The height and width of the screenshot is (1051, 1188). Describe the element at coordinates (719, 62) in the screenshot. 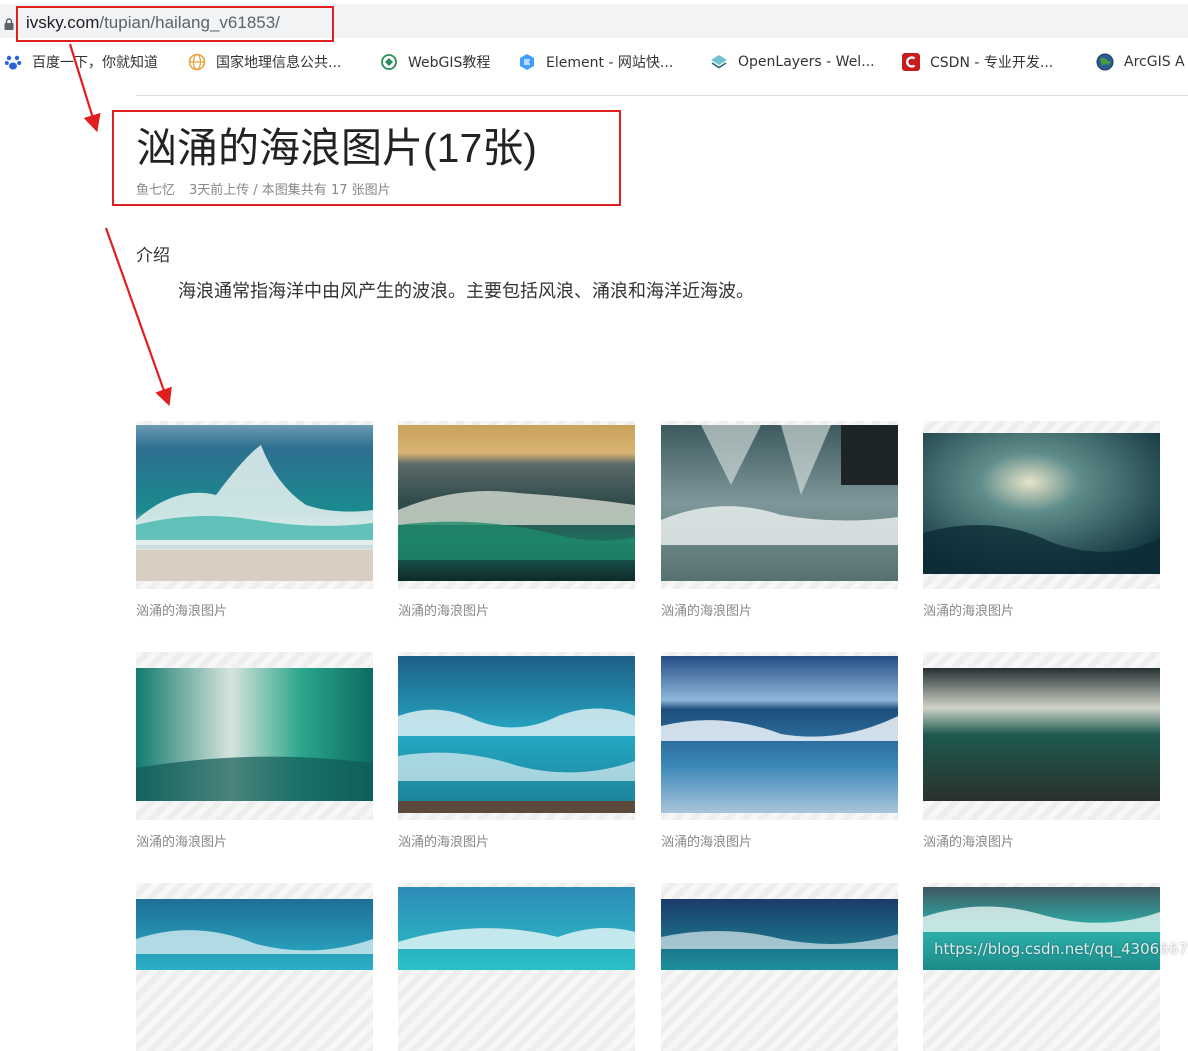

I see `openlayers-icon` at that location.